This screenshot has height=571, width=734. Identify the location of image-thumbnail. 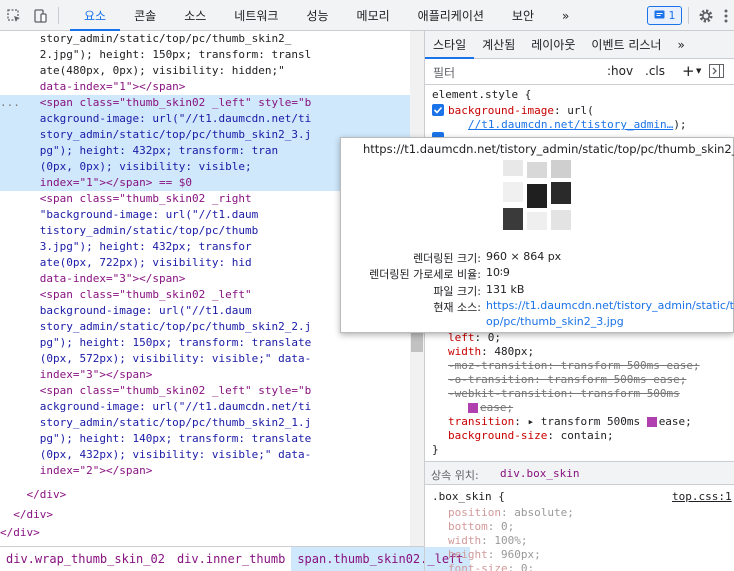
(538, 196).